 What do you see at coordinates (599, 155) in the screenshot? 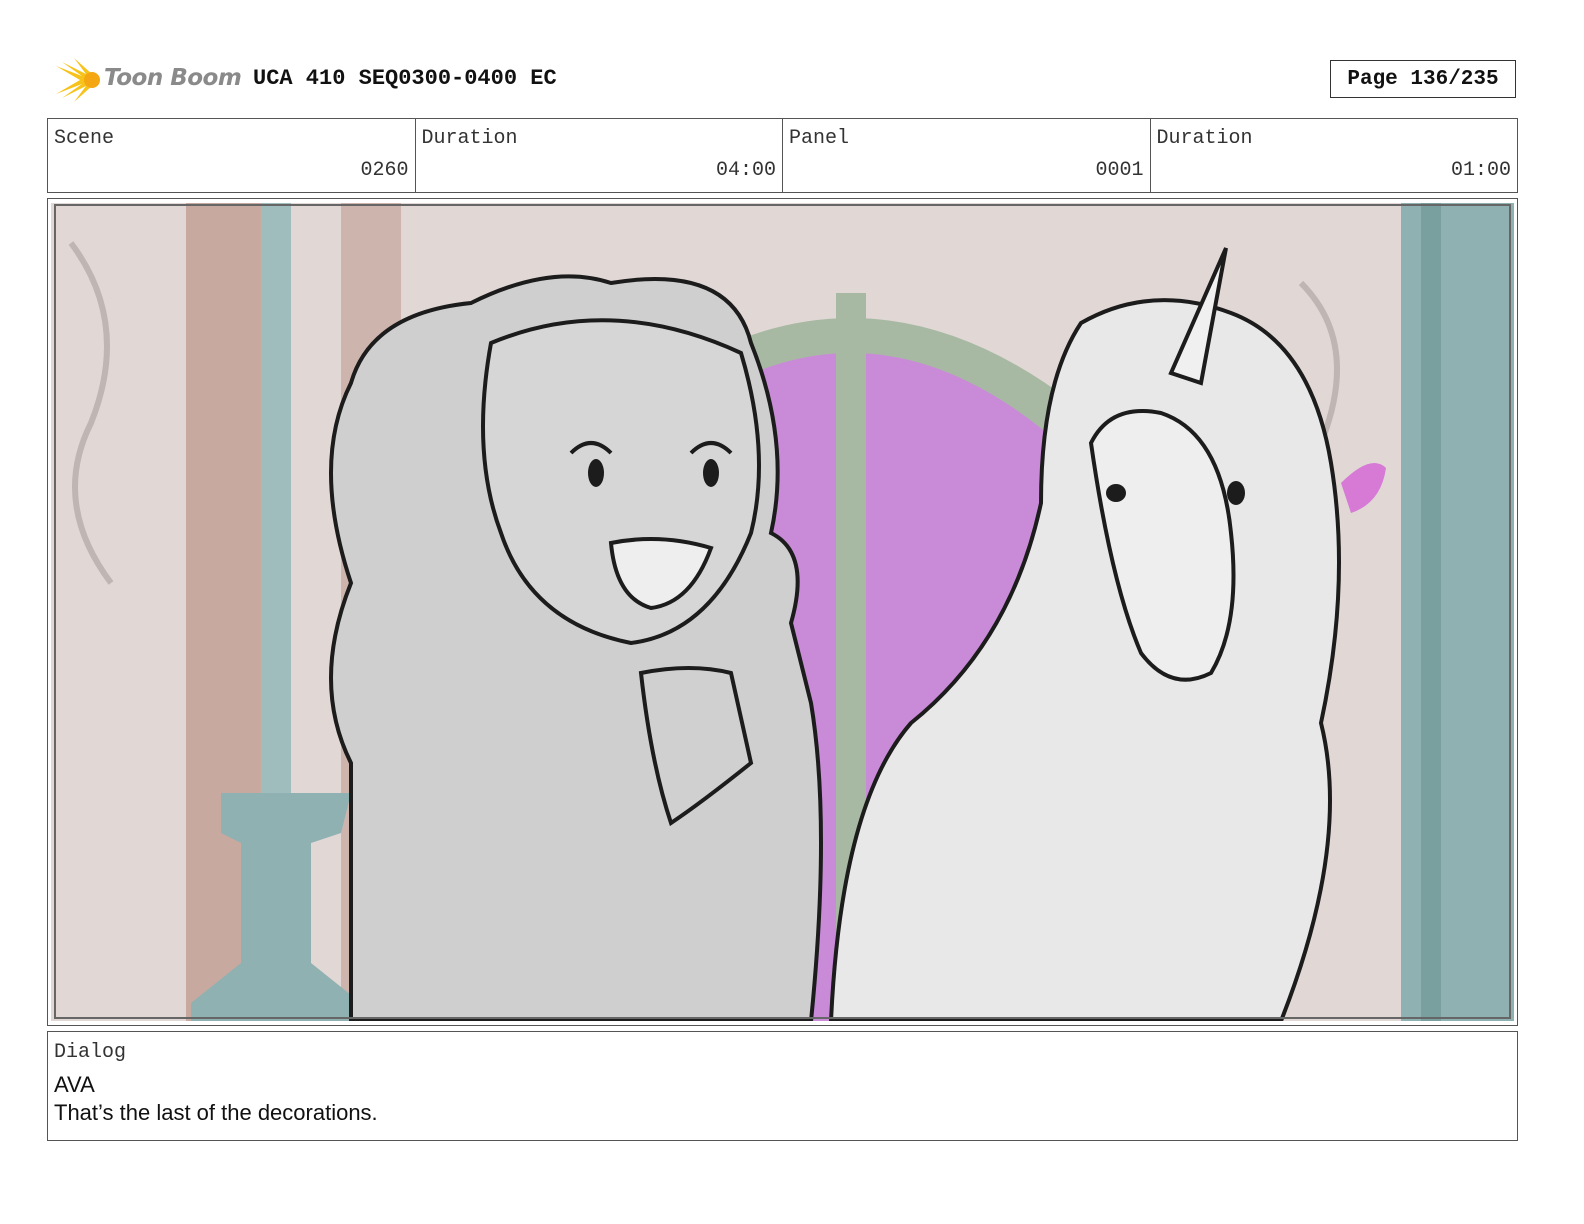
I see `scene-duration-cell: Duration 04:00` at bounding box center [599, 155].